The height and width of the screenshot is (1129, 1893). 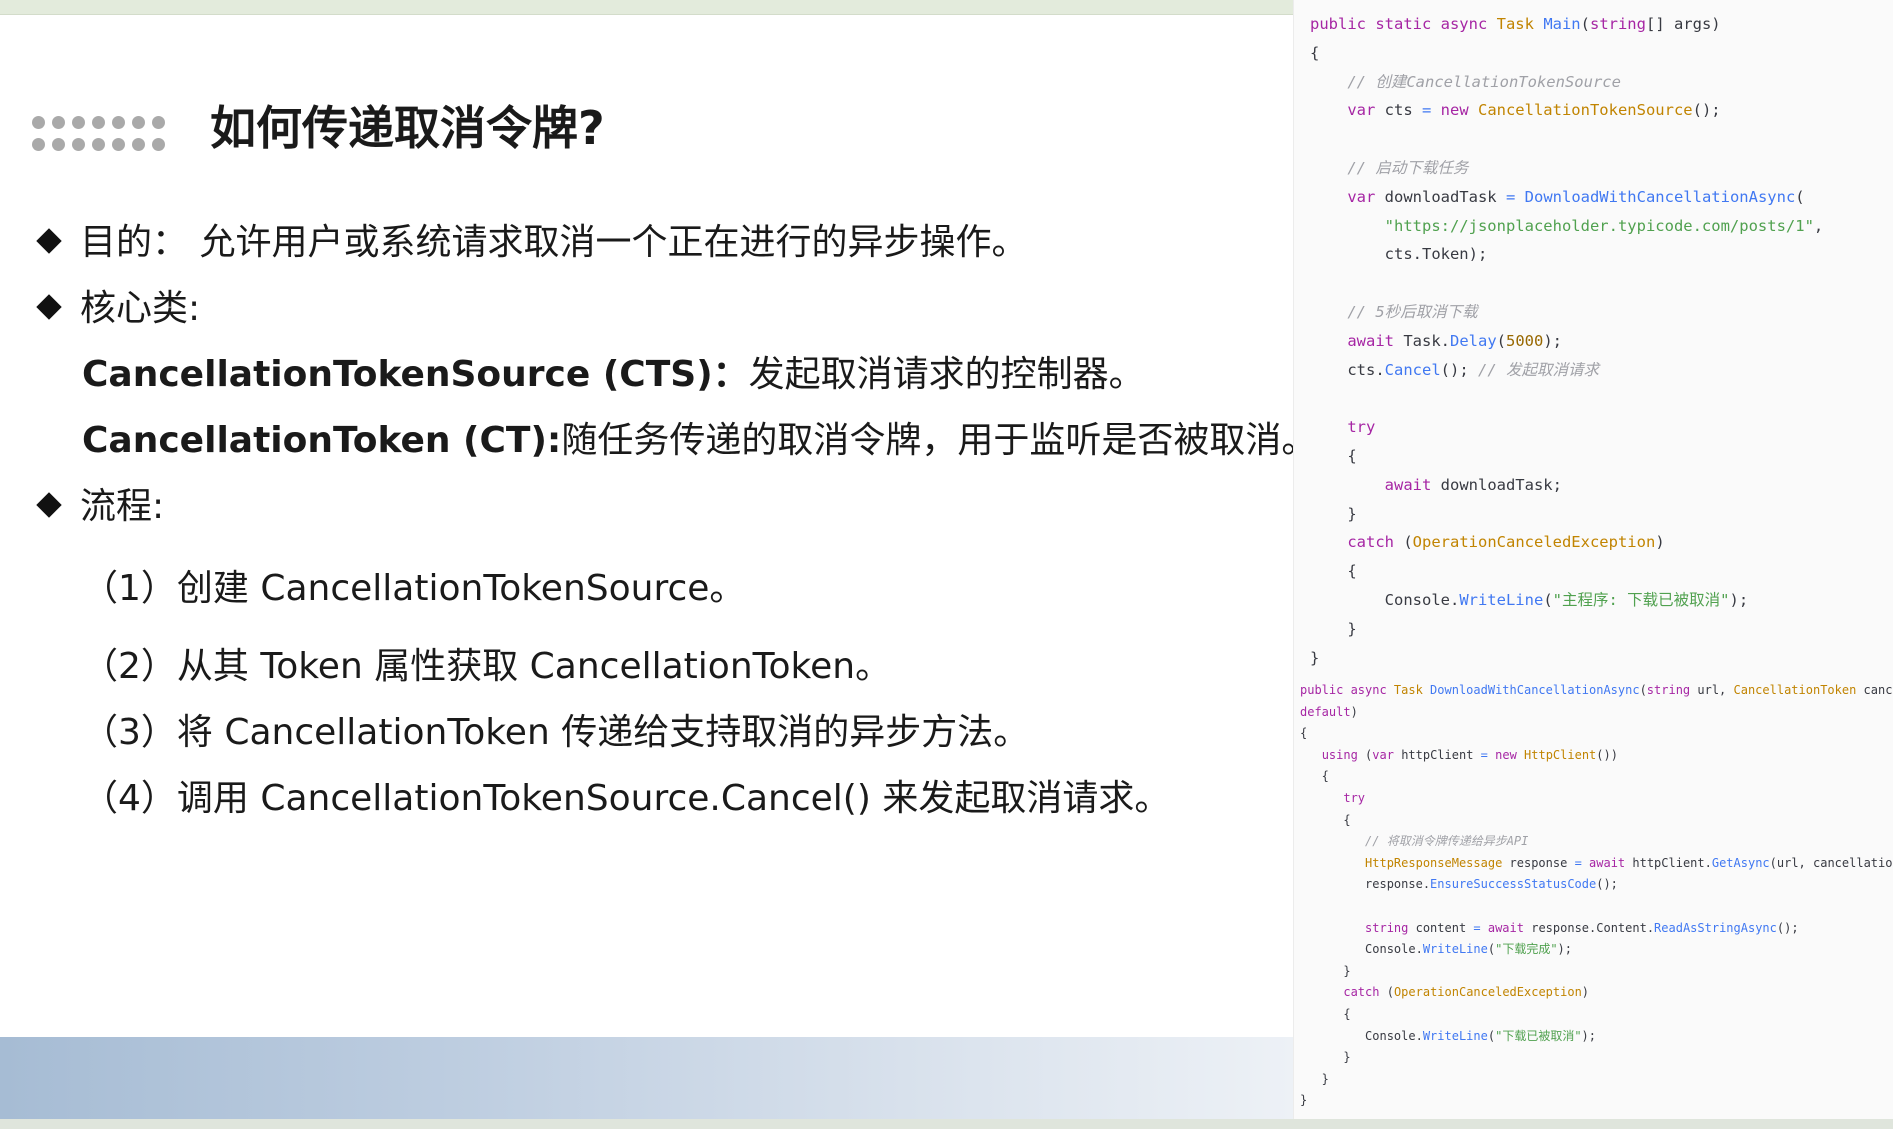 What do you see at coordinates (1403, 110) in the screenshot?
I see `code-token: cts` at bounding box center [1403, 110].